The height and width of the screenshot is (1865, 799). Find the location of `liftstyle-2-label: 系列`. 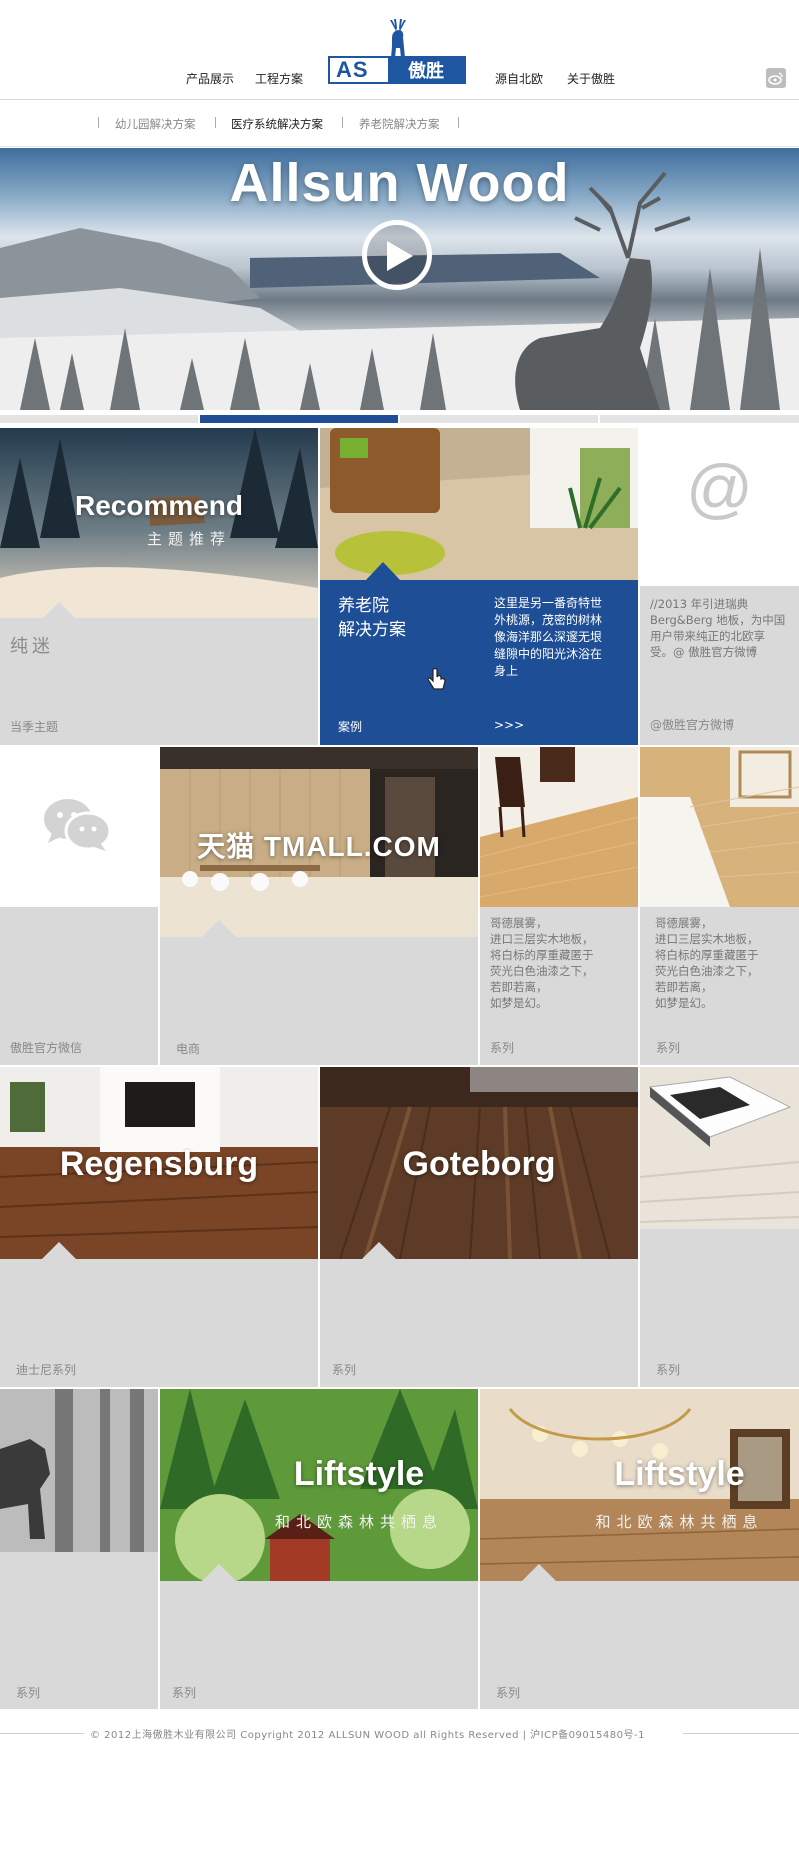

liftstyle-2-label: 系列 is located at coordinates (508, 1693).